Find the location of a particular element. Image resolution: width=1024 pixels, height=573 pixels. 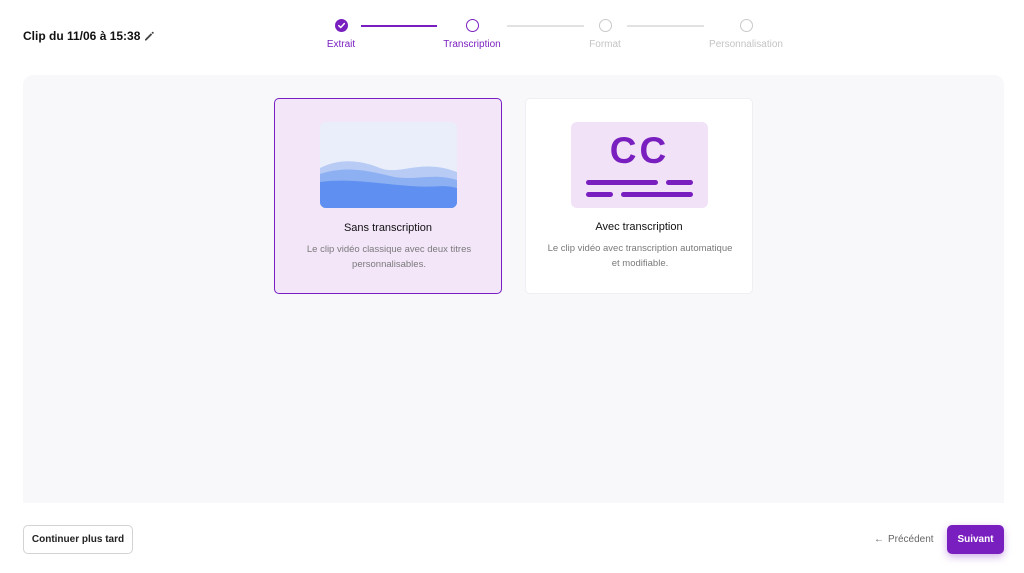

current-step-dot is located at coordinates (472, 25).